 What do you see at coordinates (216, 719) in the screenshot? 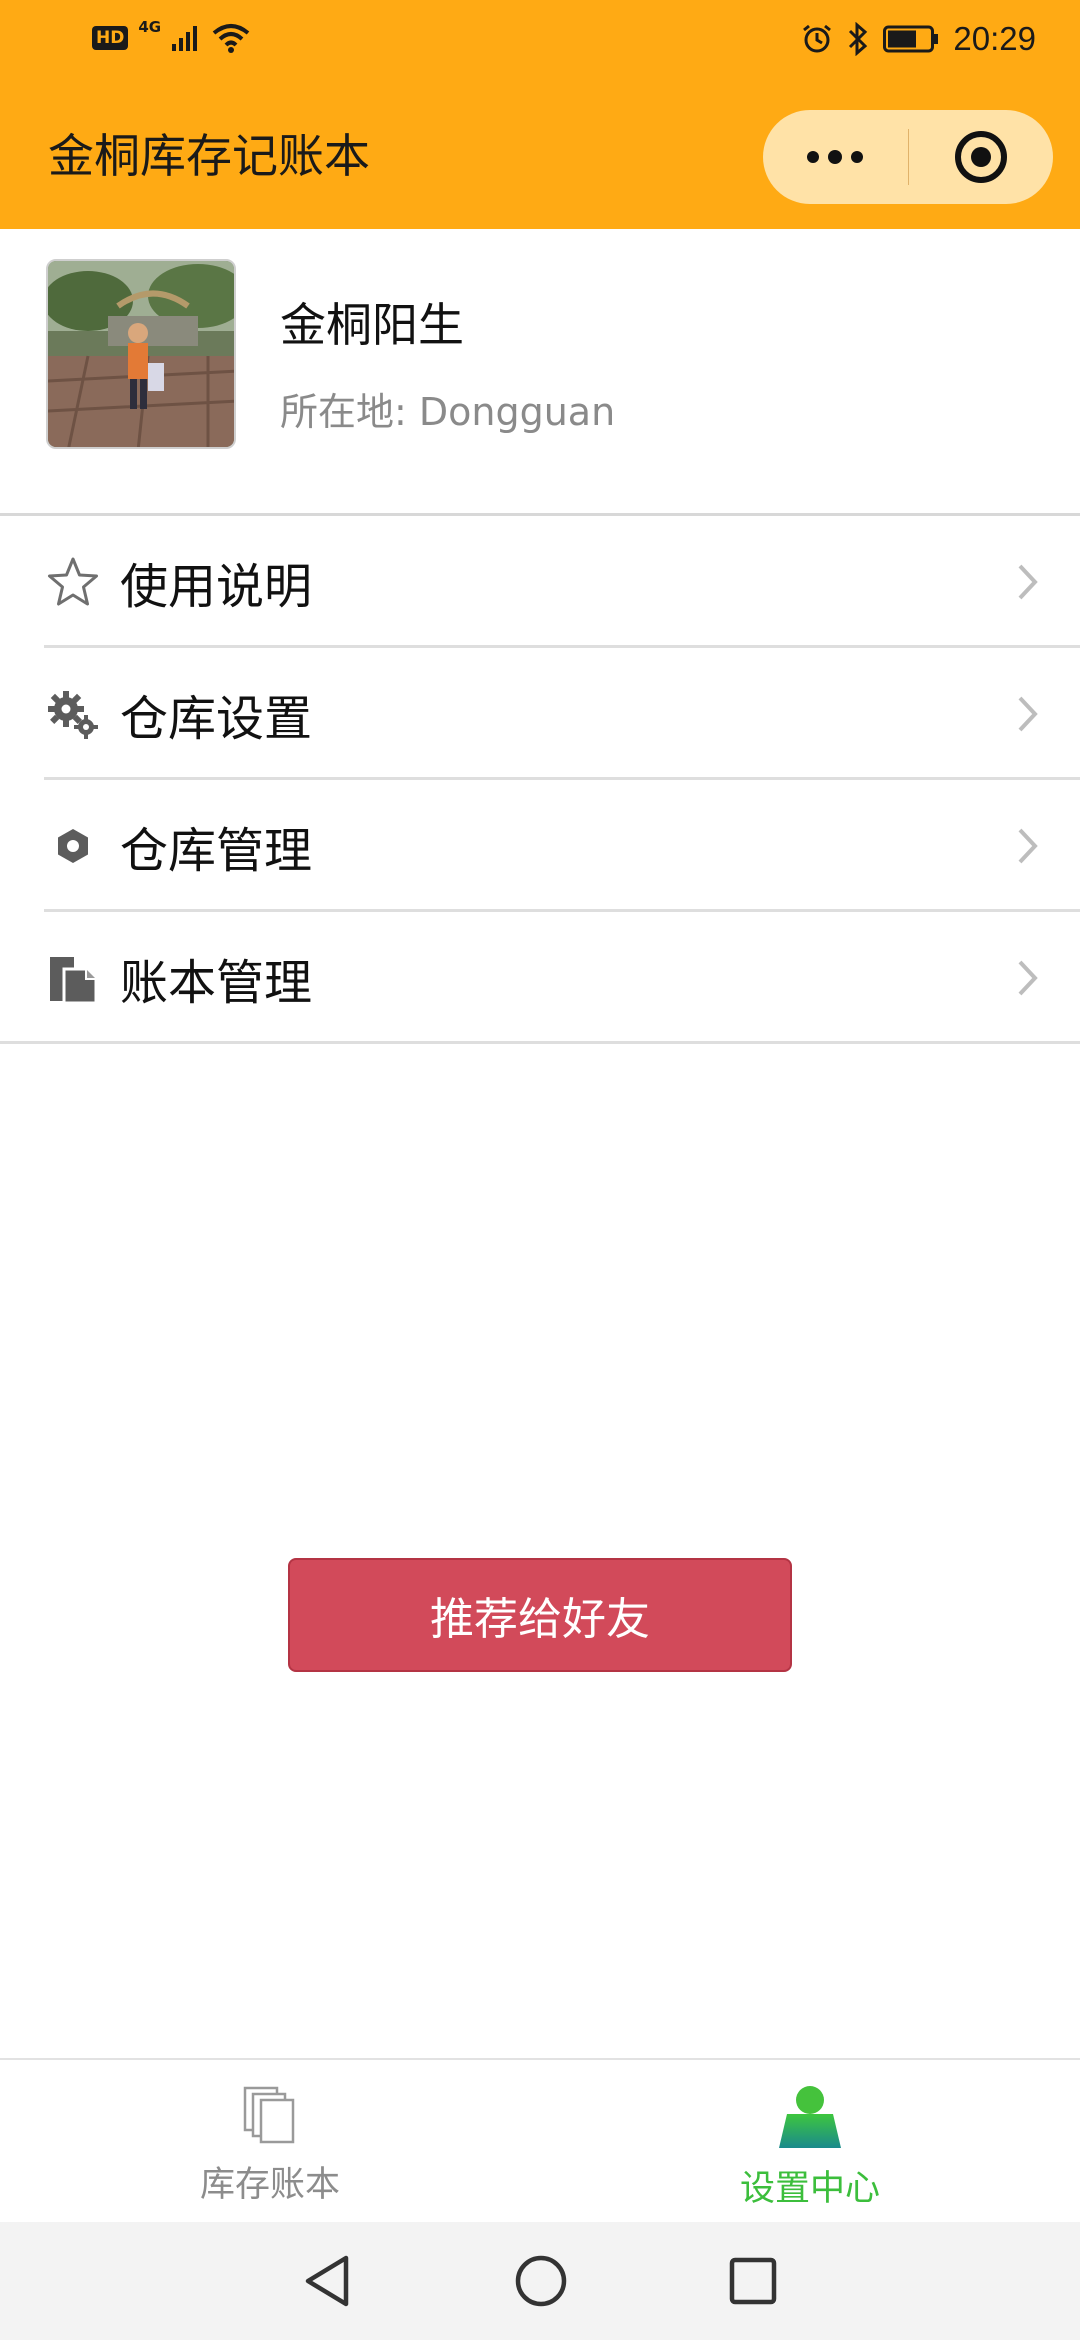
I see `menu-item-label: 仓库设置` at bounding box center [216, 719].